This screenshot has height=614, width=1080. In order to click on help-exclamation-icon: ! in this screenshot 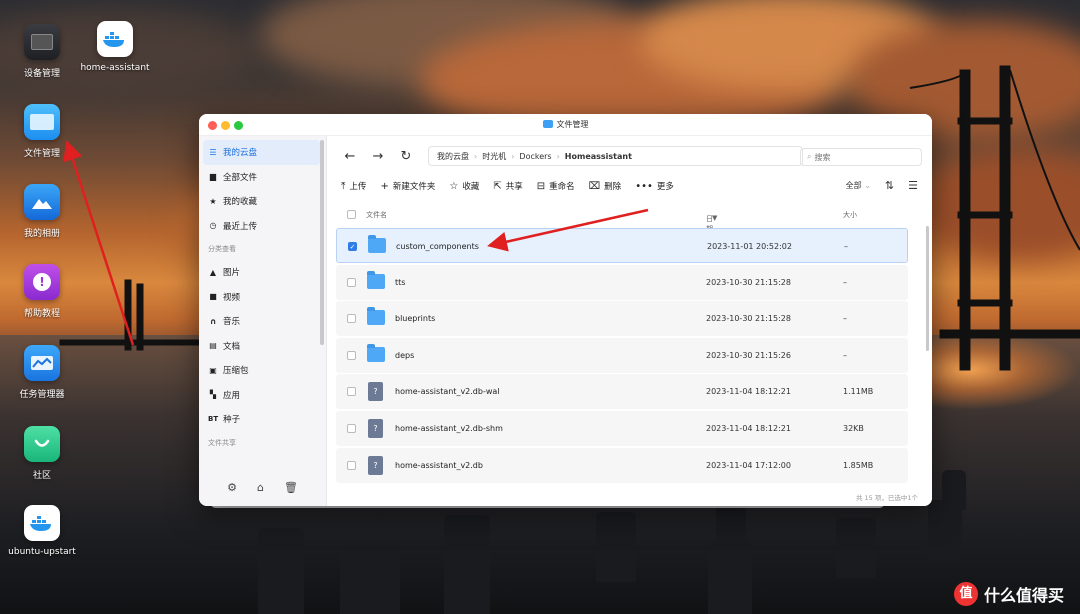, I will do `click(42, 282)`.